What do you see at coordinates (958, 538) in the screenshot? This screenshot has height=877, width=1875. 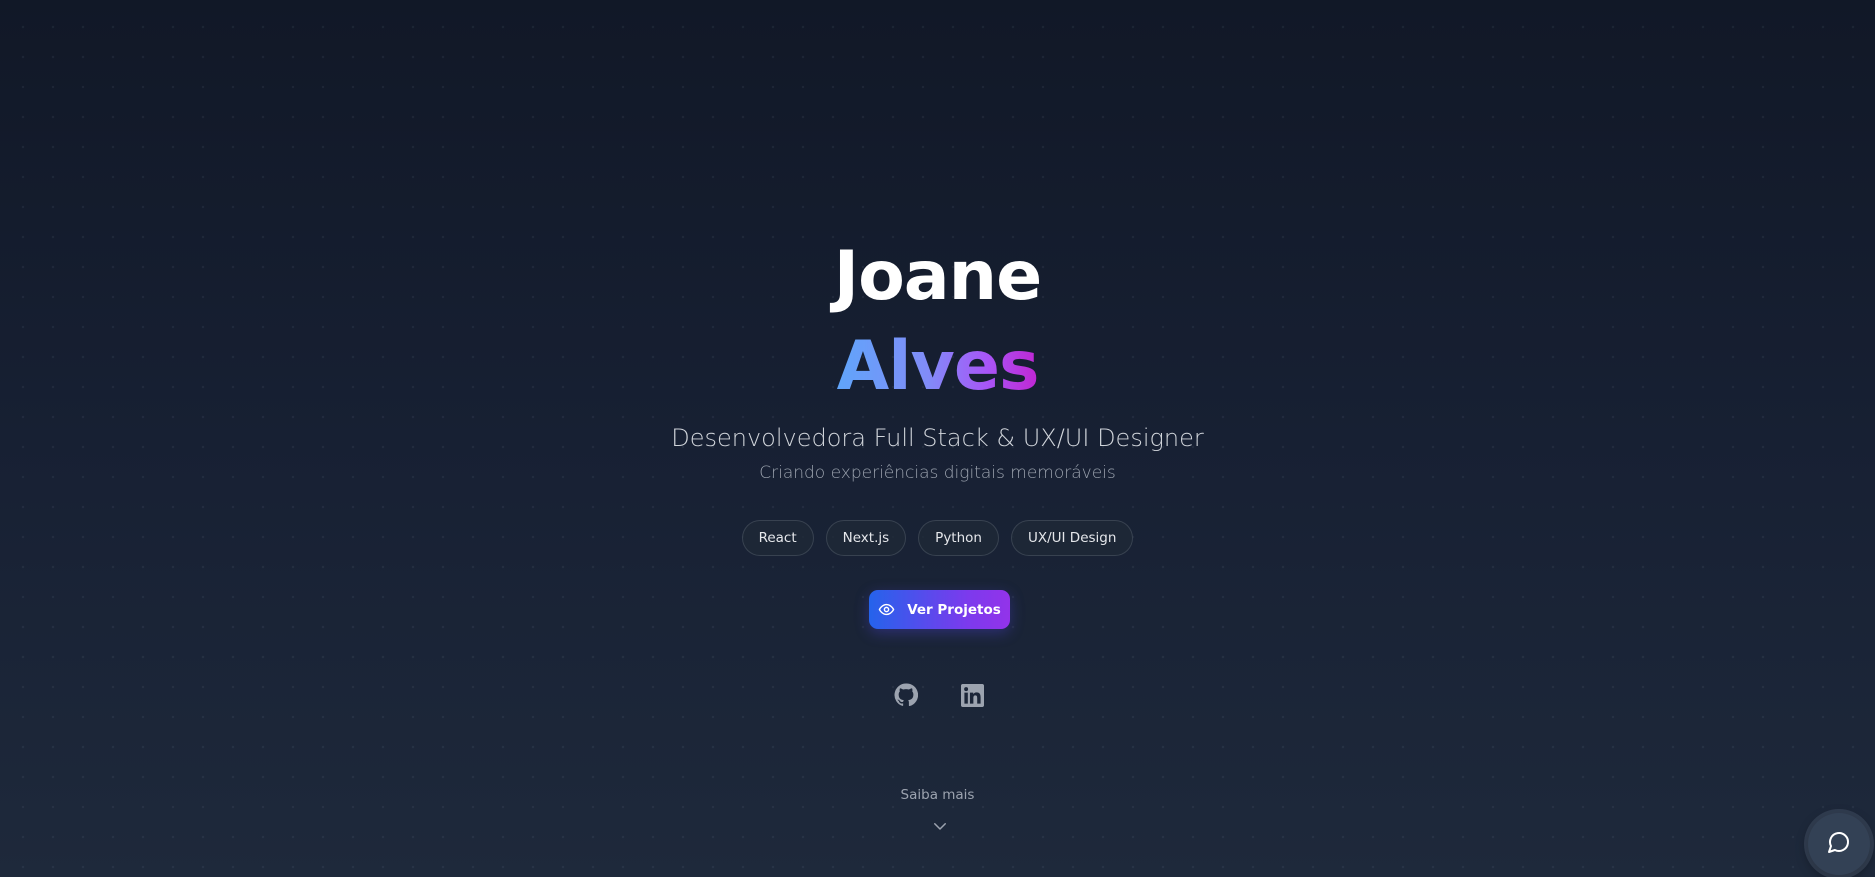 I see `skill-chip-python: Python` at bounding box center [958, 538].